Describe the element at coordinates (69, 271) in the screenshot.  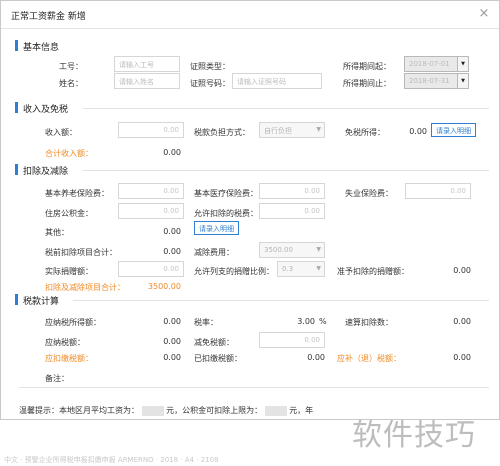
I see `donation-label: 实际捐赠额：` at that location.